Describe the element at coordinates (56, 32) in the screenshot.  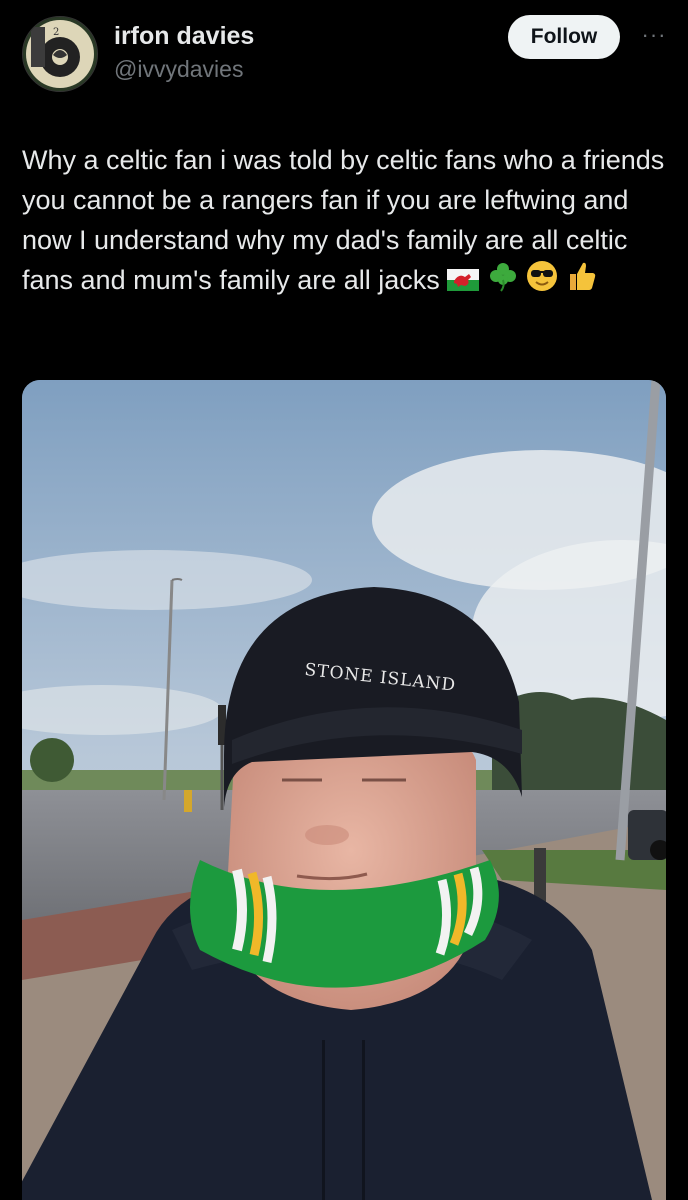
I see `svg-text: 2` at that location.